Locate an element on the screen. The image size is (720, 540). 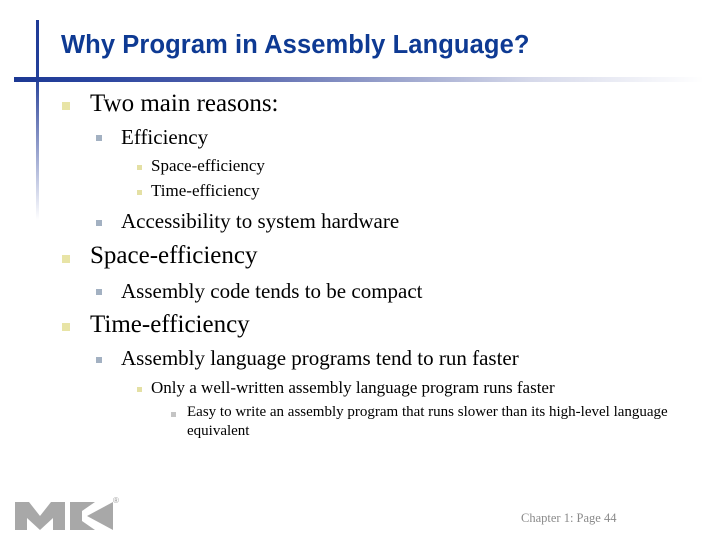
bullet-text-time-efficiency-sub: Time-efficiency is located at coordinates (205, 190).